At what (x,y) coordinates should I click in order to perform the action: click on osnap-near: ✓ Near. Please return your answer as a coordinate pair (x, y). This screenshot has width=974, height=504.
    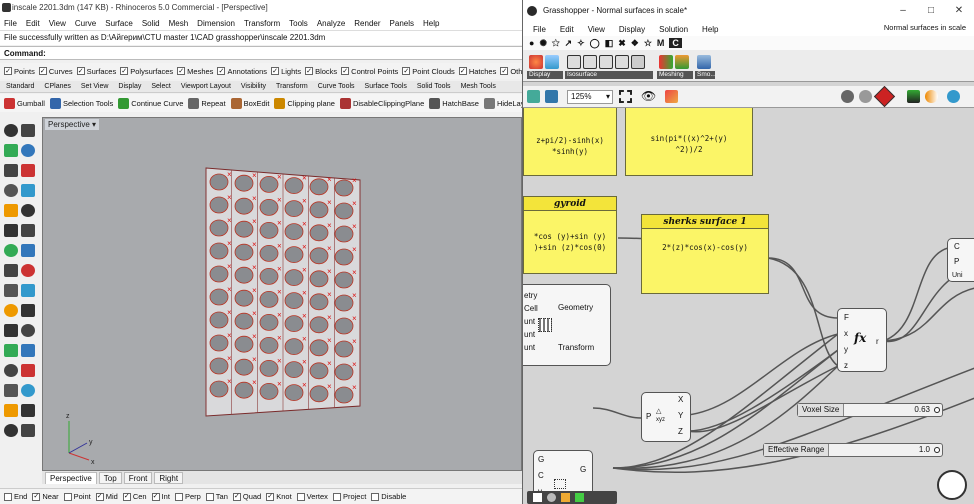
    Looking at the image, I should click on (45, 496).